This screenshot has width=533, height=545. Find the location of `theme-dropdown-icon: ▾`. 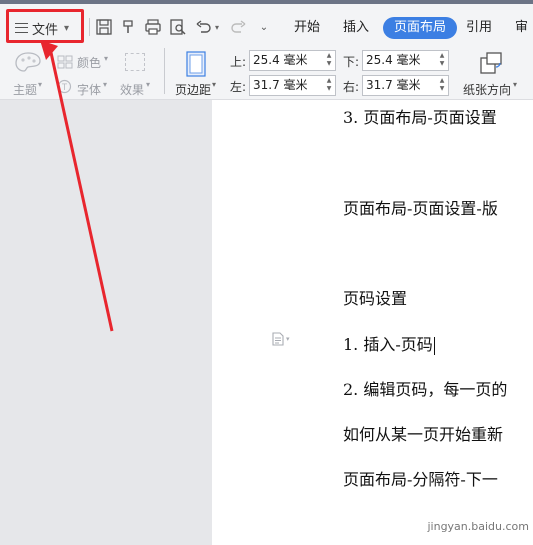

theme-dropdown-icon: ▾ is located at coordinates (40, 84).